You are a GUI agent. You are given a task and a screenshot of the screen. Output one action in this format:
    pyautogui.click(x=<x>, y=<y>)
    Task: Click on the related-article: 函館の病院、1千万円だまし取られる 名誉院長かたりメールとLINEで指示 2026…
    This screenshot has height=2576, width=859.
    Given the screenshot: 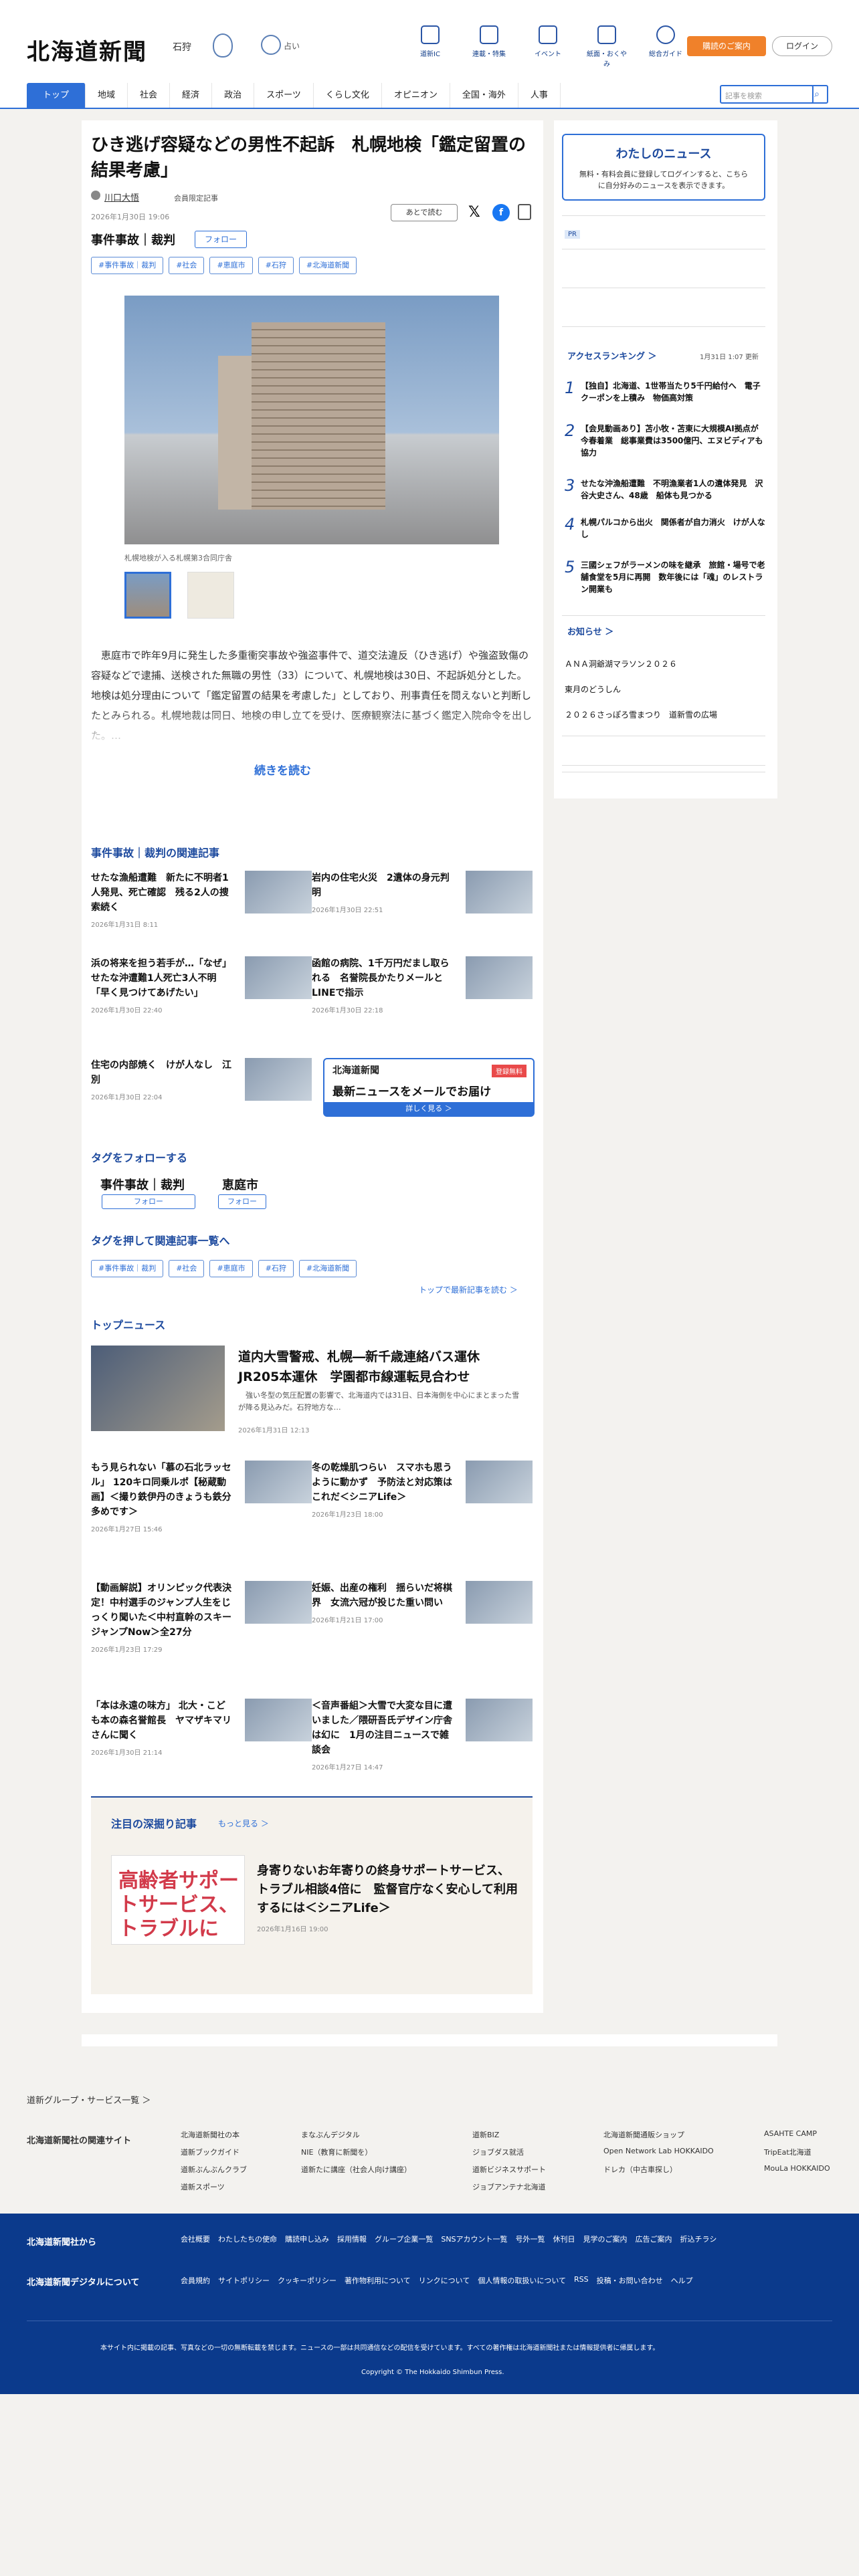 What is the action you would take?
    pyautogui.click(x=422, y=993)
    